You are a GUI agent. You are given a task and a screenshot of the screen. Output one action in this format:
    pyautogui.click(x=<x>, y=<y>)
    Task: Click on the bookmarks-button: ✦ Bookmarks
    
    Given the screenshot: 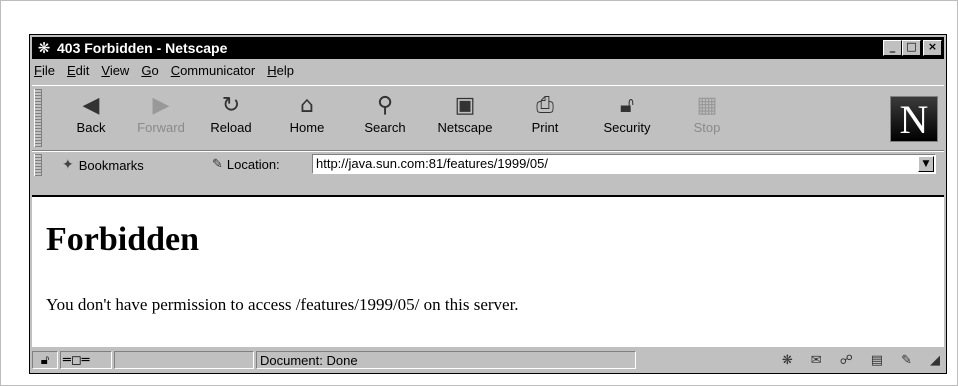 What is the action you would take?
    pyautogui.click(x=103, y=165)
    